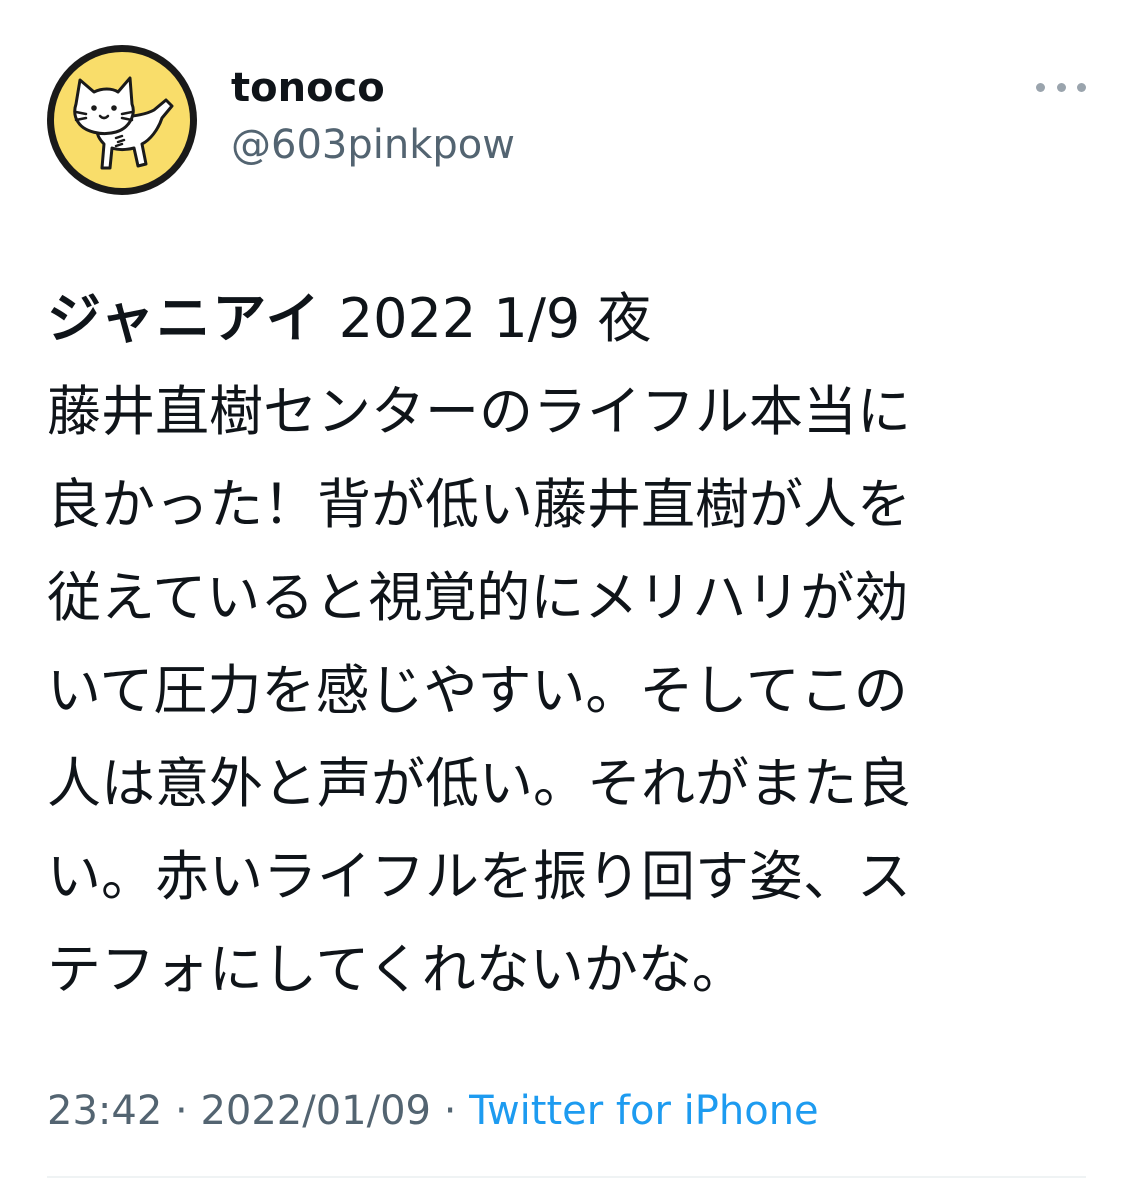  I want to click on tweet-title-line: ジャニアイ 2022 1/9 夜, so click(567, 318).